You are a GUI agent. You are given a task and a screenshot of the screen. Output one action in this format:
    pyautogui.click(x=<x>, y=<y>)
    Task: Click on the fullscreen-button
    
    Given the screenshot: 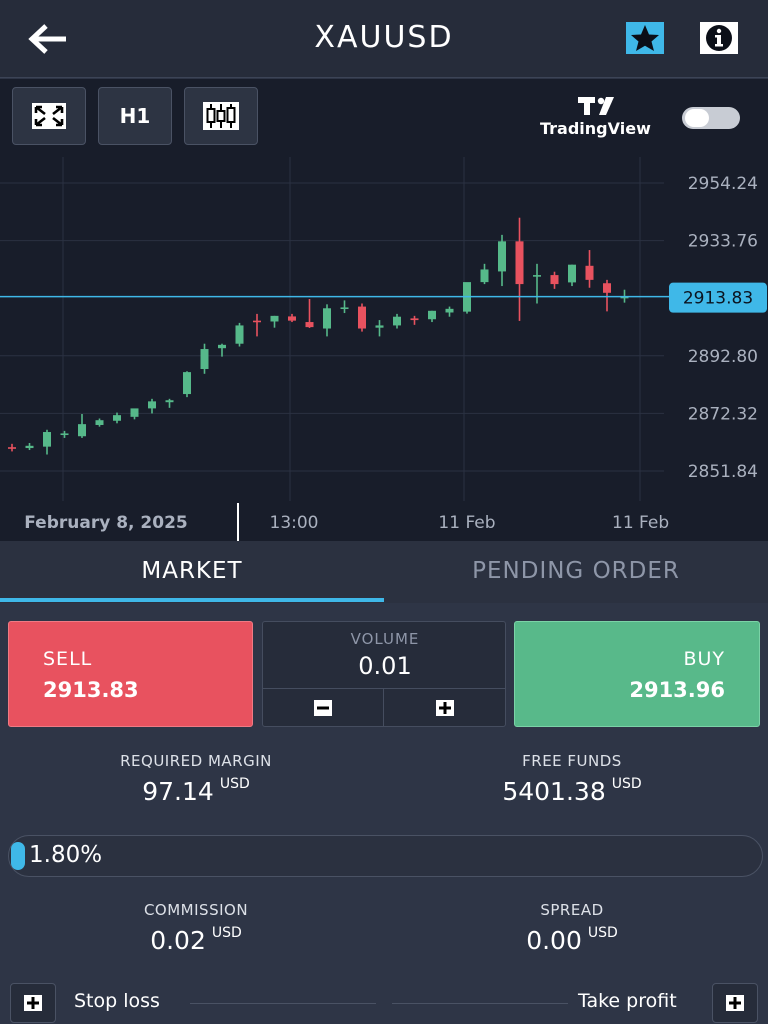 What is the action you would take?
    pyautogui.click(x=49, y=116)
    